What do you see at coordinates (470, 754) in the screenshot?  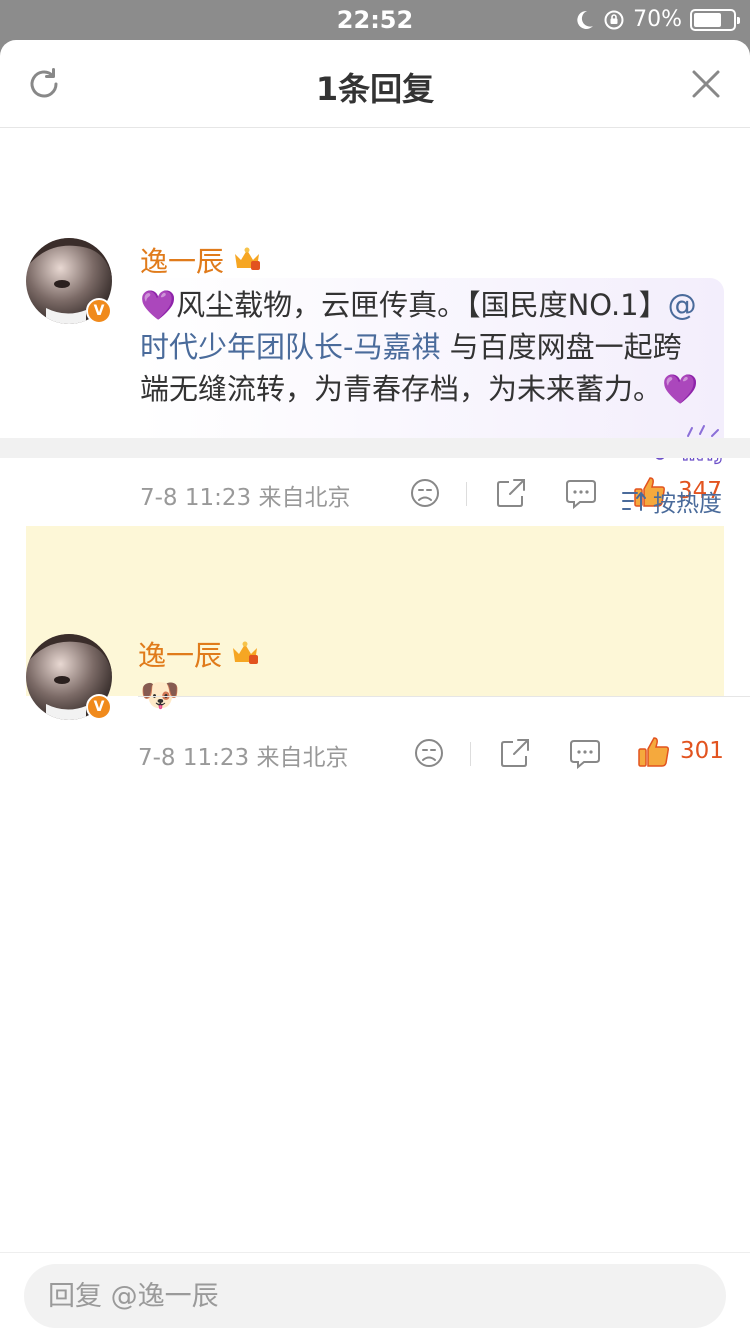 I see `reply-action-divider` at bounding box center [470, 754].